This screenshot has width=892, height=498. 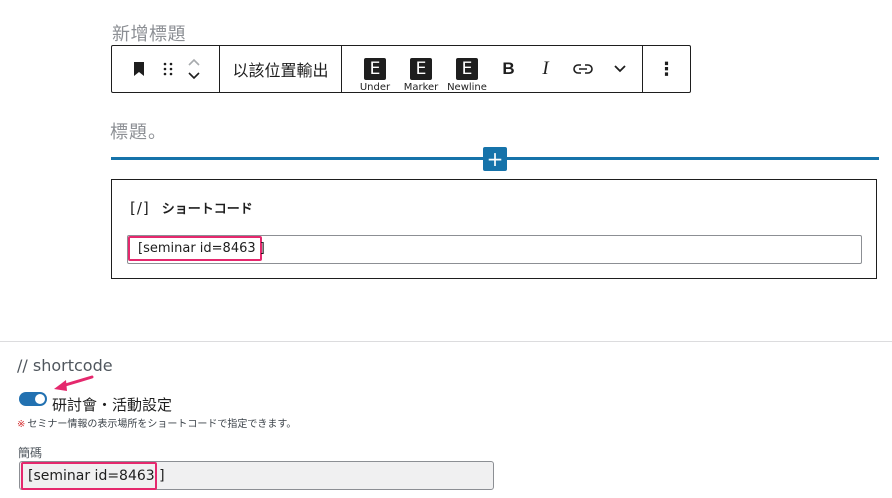 I want to click on align-output-label: 以該位置輸出, so click(x=280, y=70).